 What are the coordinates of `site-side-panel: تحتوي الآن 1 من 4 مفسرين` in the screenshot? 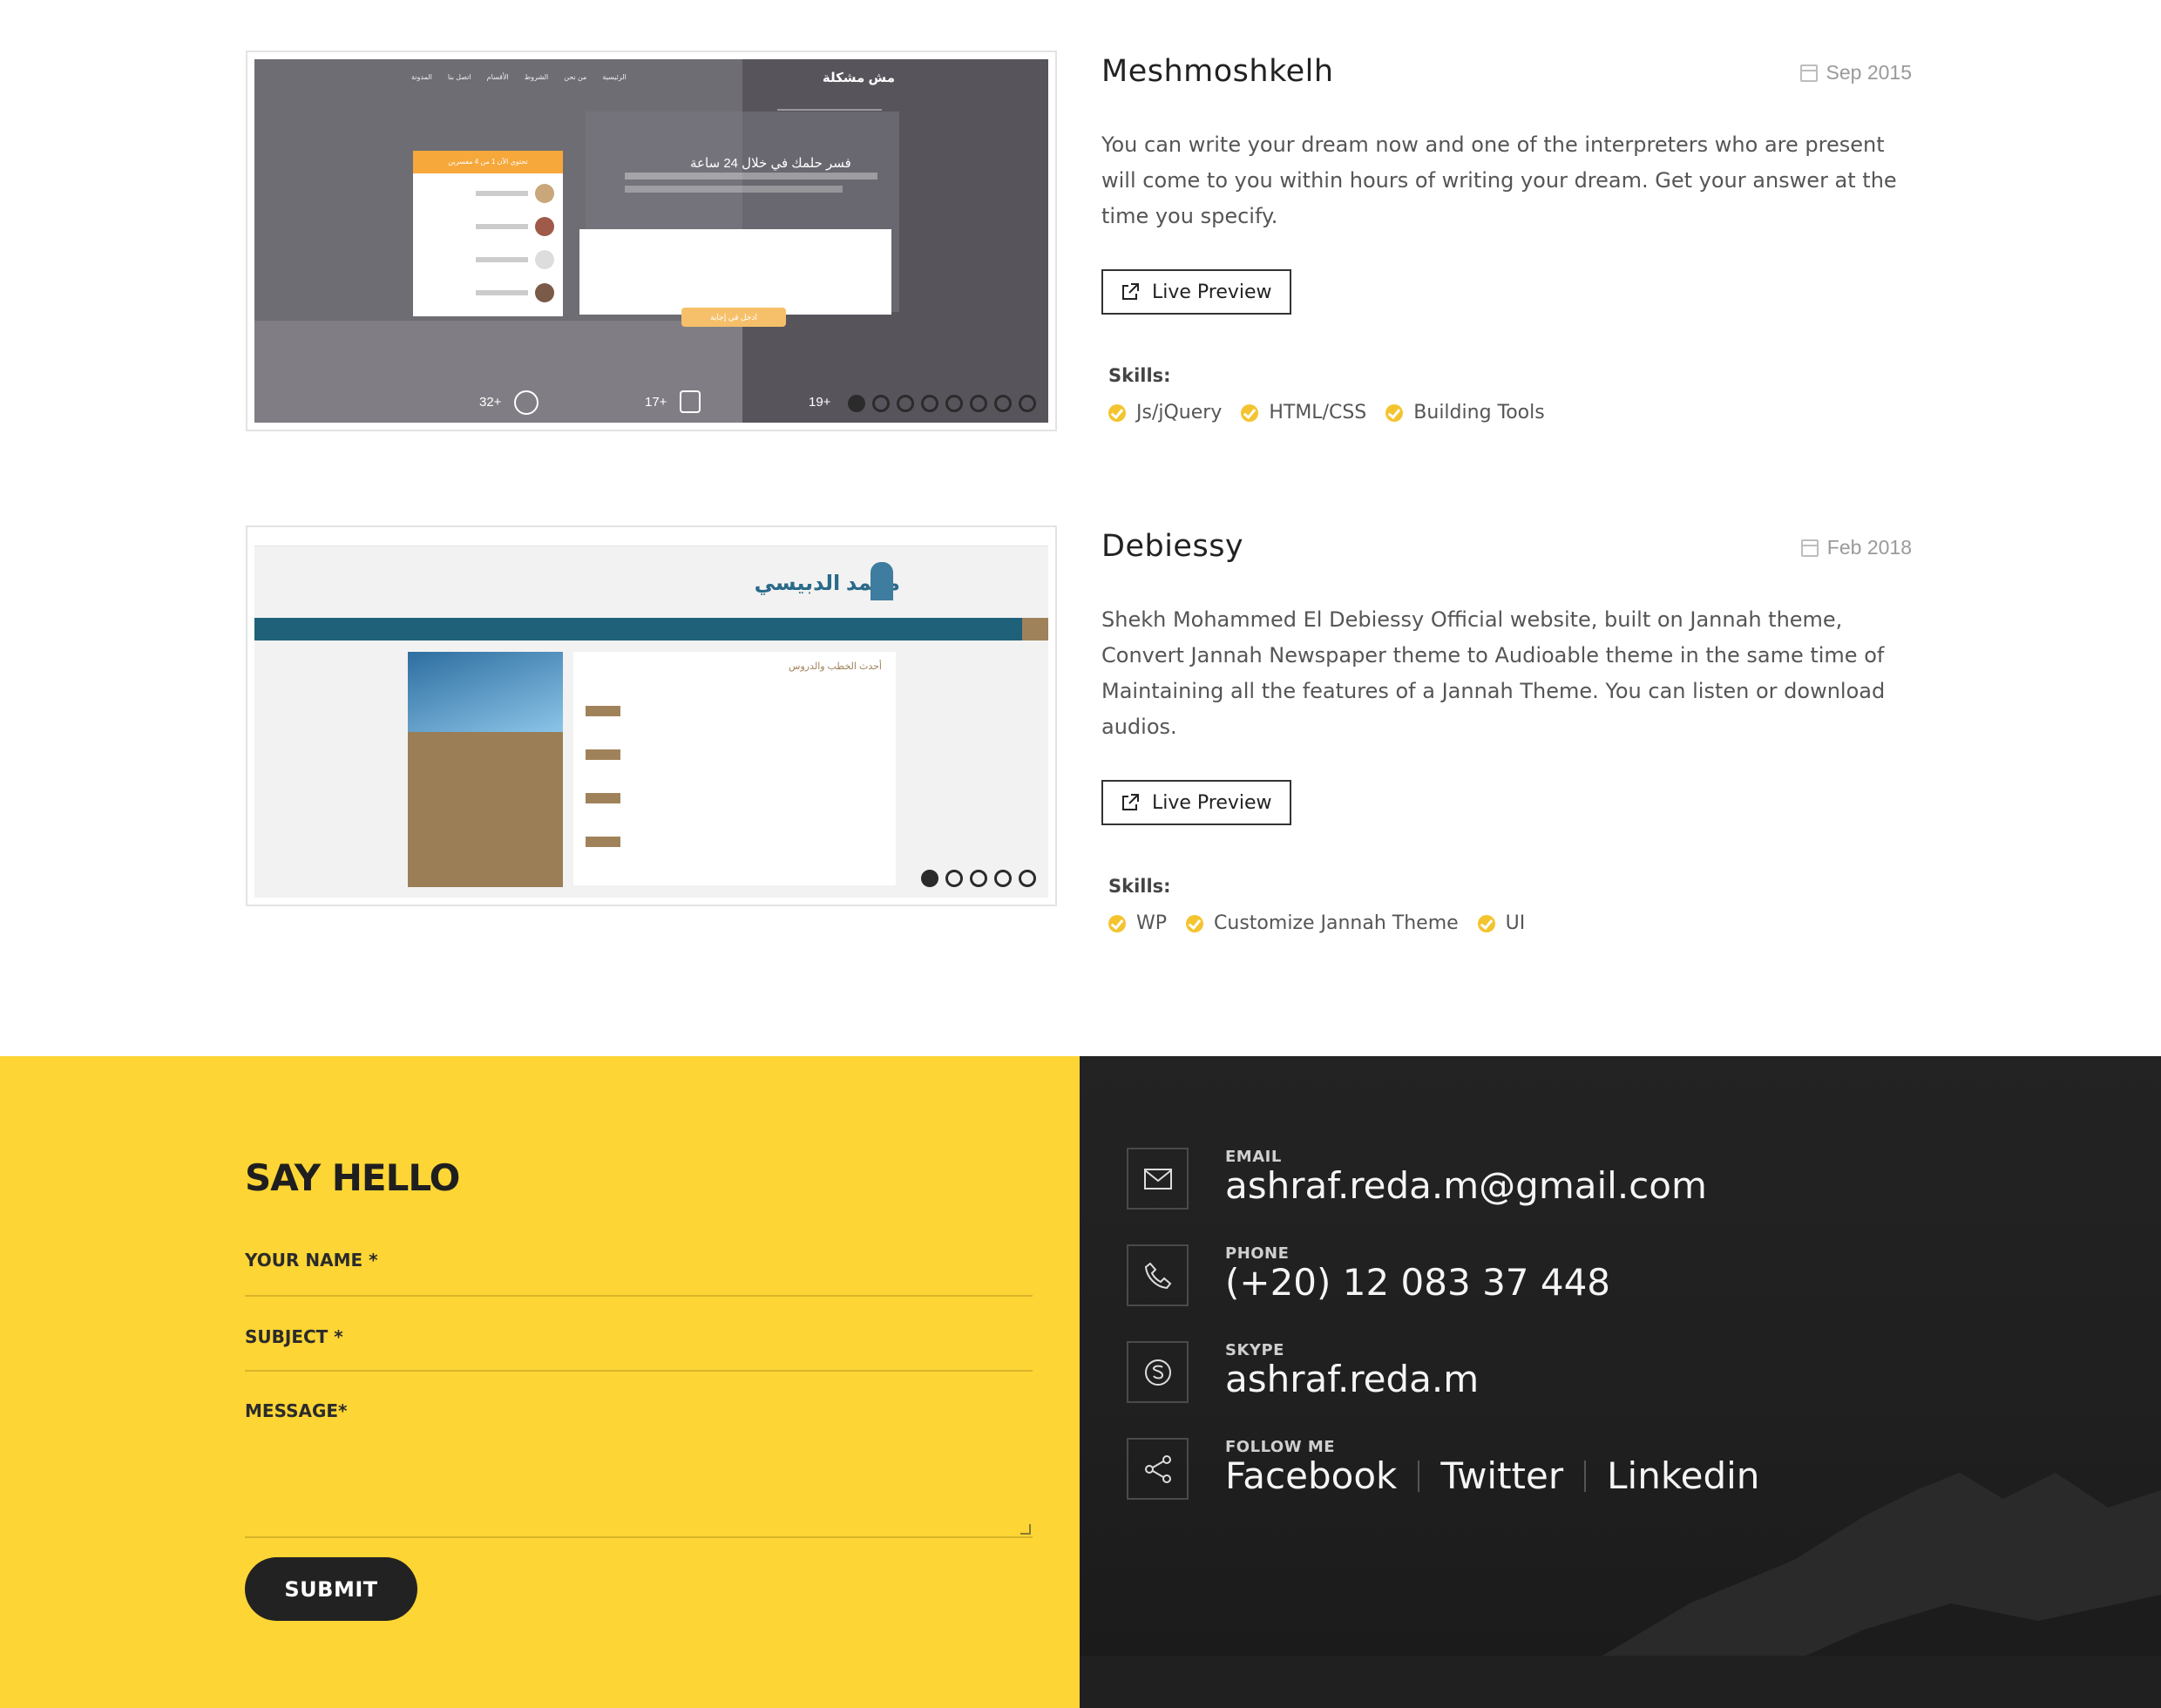 It's located at (488, 234).